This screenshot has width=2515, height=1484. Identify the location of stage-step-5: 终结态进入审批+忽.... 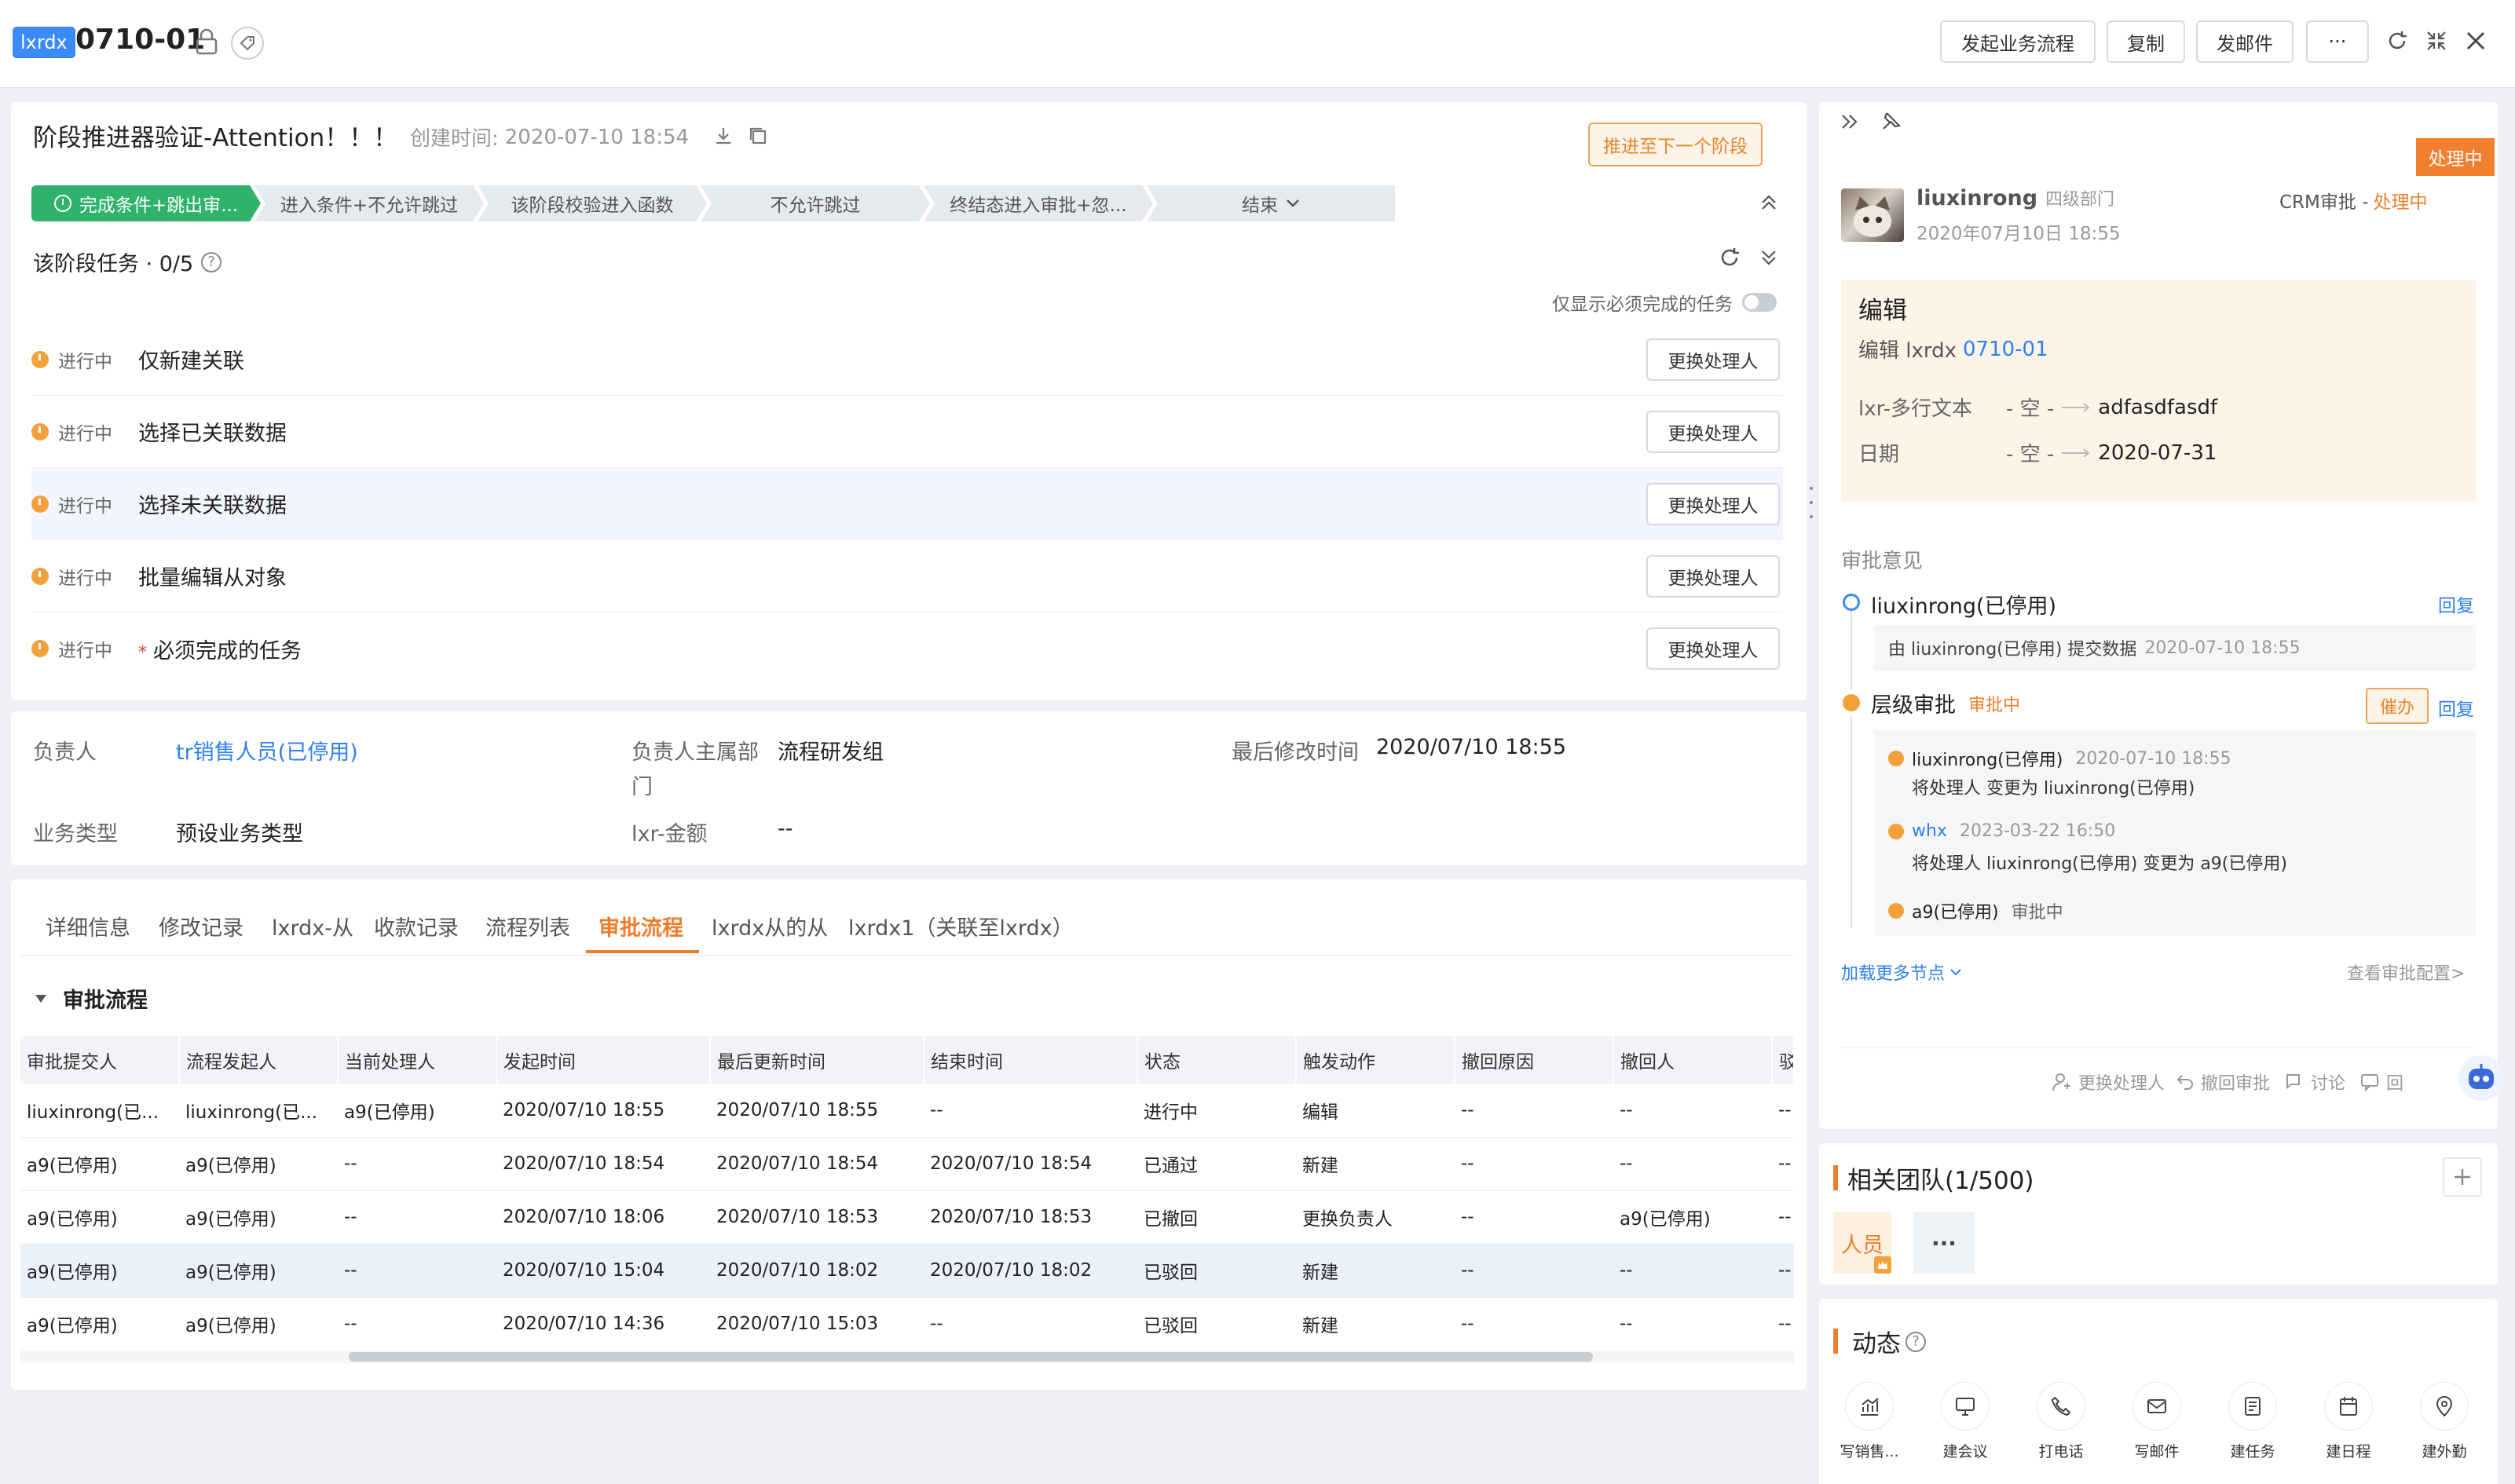
(1038, 203).